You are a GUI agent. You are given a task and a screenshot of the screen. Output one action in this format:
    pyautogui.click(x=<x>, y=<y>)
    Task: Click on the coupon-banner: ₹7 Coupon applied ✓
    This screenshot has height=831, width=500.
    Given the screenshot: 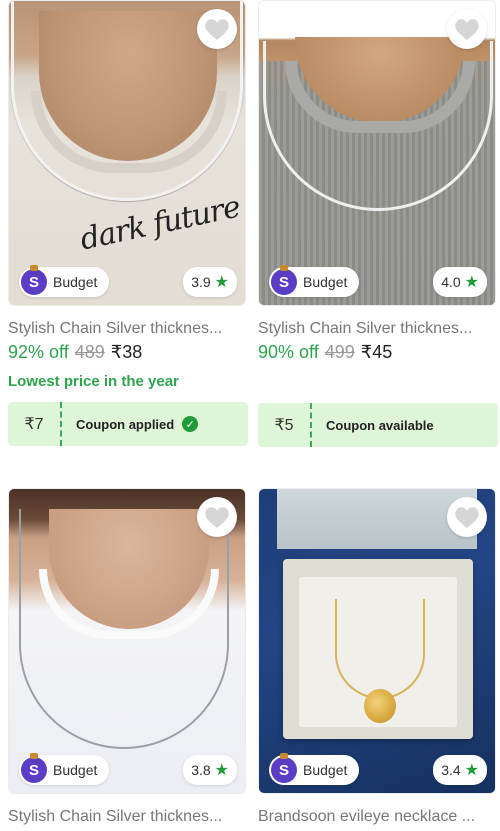 What is the action you would take?
    pyautogui.click(x=128, y=424)
    